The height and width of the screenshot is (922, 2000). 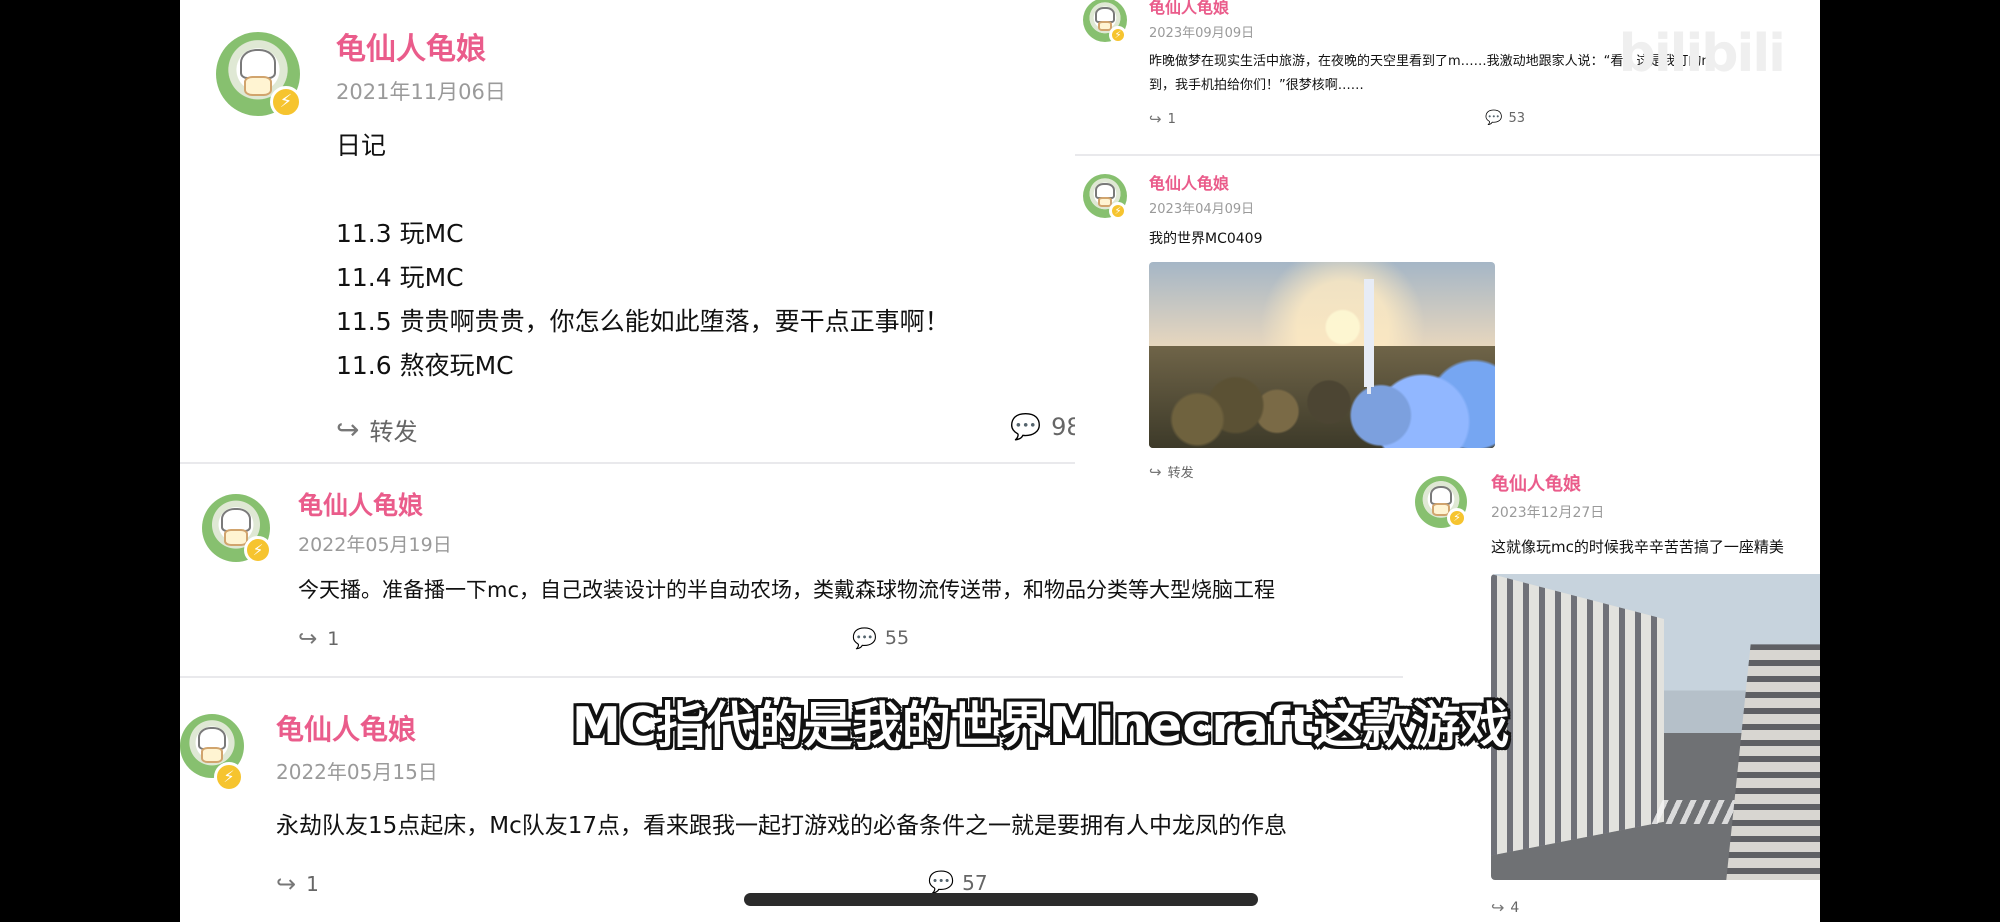 What do you see at coordinates (421, 92) in the screenshot?
I see `post-date: 2021年11月06日` at bounding box center [421, 92].